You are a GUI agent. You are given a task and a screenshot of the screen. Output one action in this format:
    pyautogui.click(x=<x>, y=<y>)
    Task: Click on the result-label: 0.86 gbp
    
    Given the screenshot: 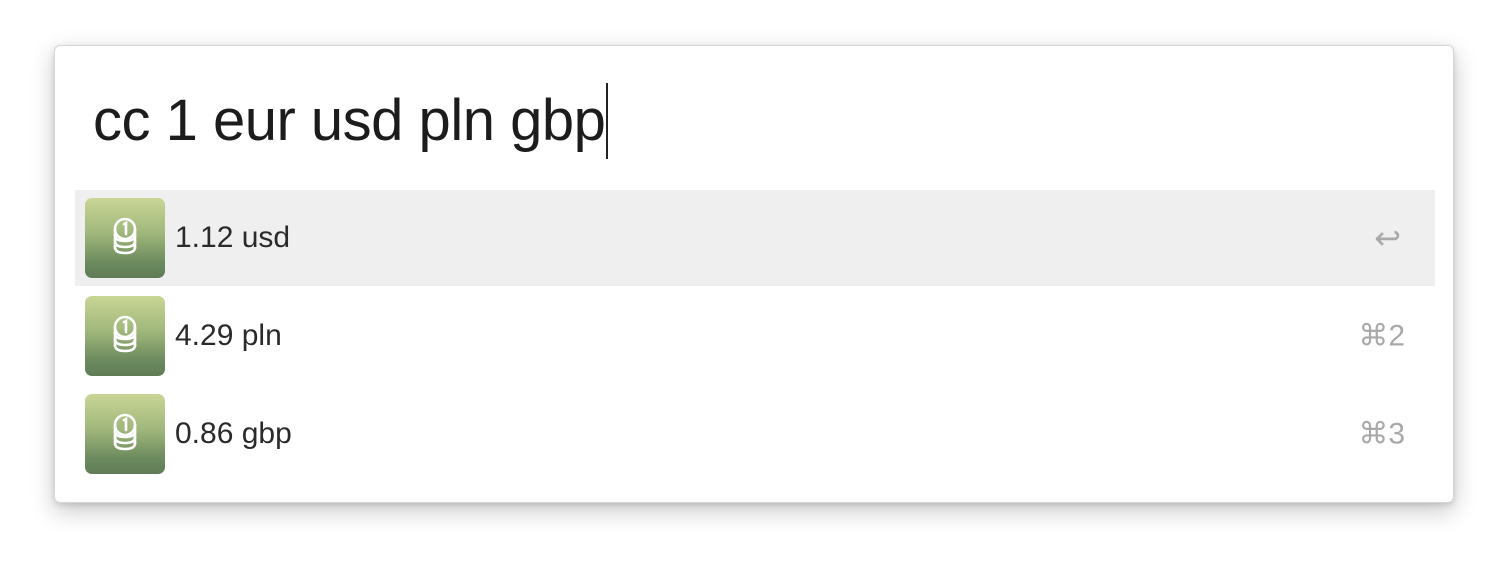 What is the action you would take?
    pyautogui.click(x=233, y=433)
    